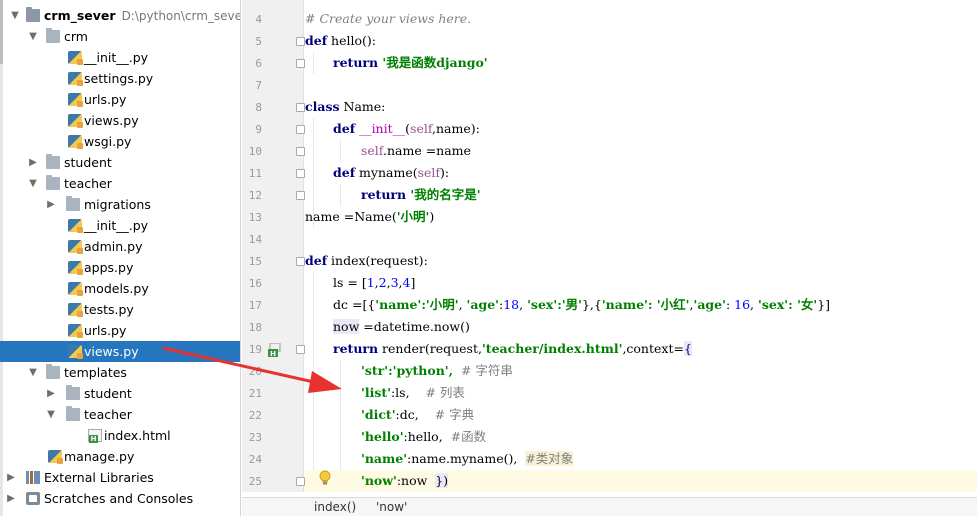 The image size is (977, 516). What do you see at coordinates (33, 477) in the screenshot?
I see `library-icon` at bounding box center [33, 477].